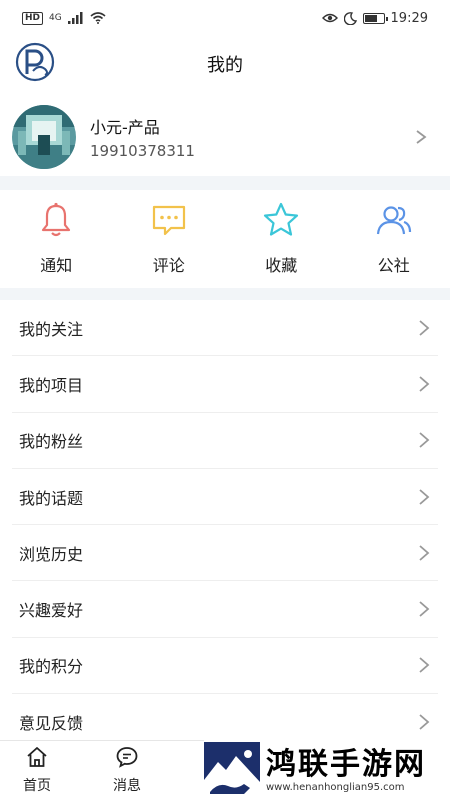 This screenshot has width=450, height=800. I want to click on network-type: 4G, so click(55, 18).